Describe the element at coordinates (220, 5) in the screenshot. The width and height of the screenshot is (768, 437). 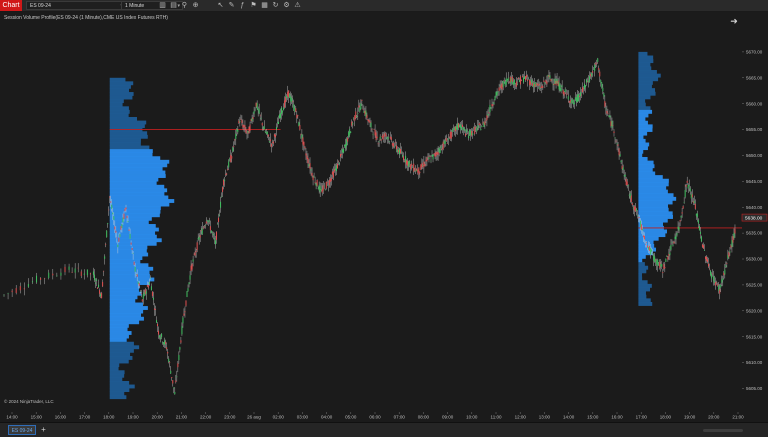
I see `pointer-icon: ↖` at that location.